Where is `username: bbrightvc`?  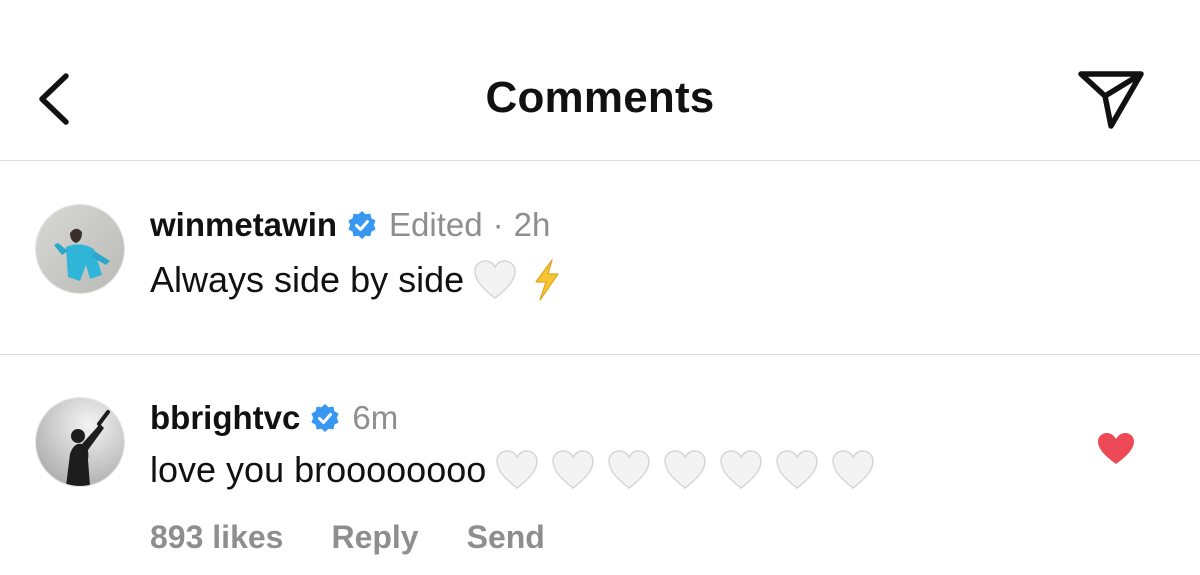
username: bbrightvc is located at coordinates (225, 418).